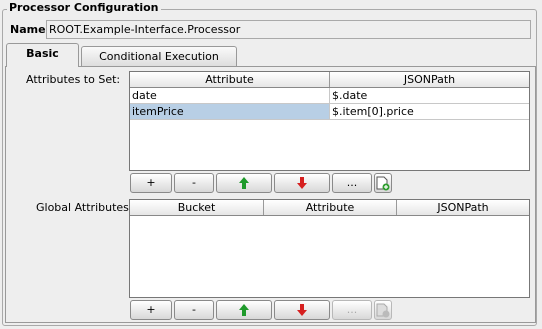 The width and height of the screenshot is (542, 329). What do you see at coordinates (84, 207) in the screenshot?
I see `global-attributes-label: Global Attributes:` at bounding box center [84, 207].